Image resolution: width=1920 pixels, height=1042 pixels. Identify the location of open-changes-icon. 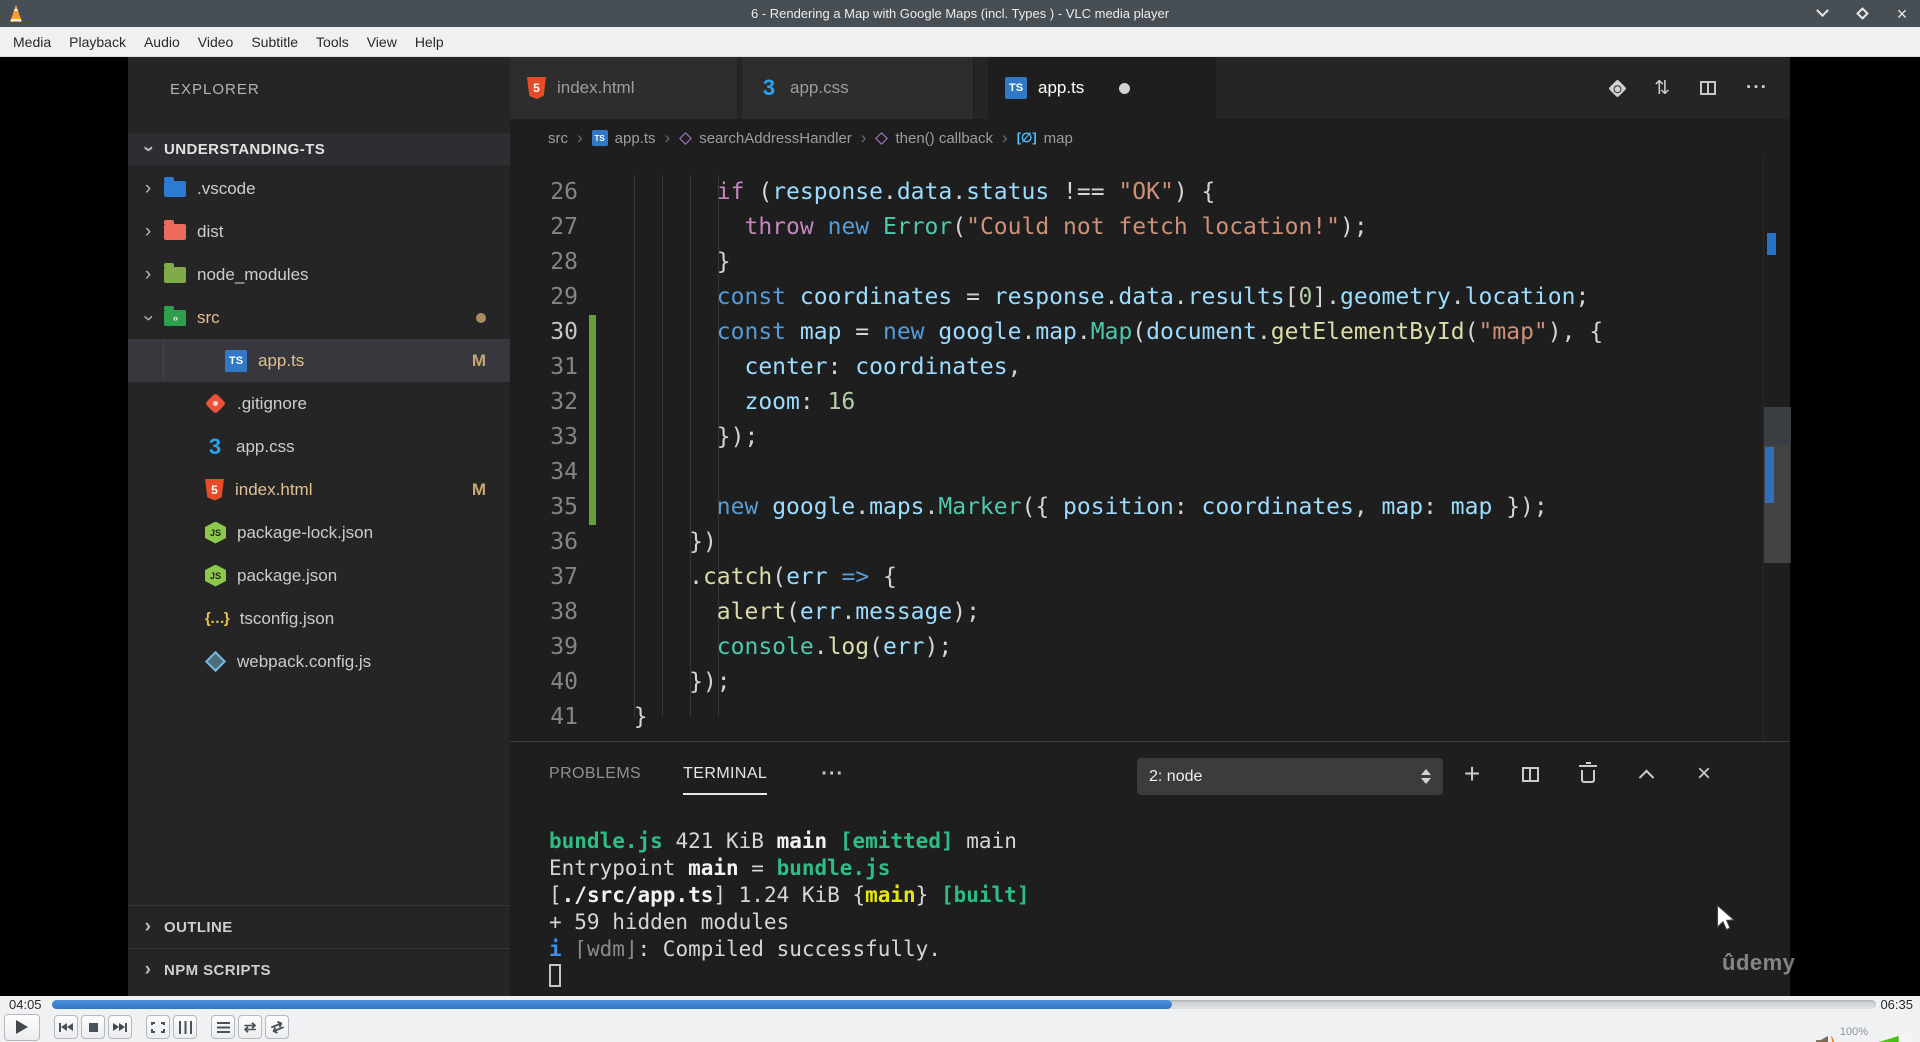
(1617, 88).